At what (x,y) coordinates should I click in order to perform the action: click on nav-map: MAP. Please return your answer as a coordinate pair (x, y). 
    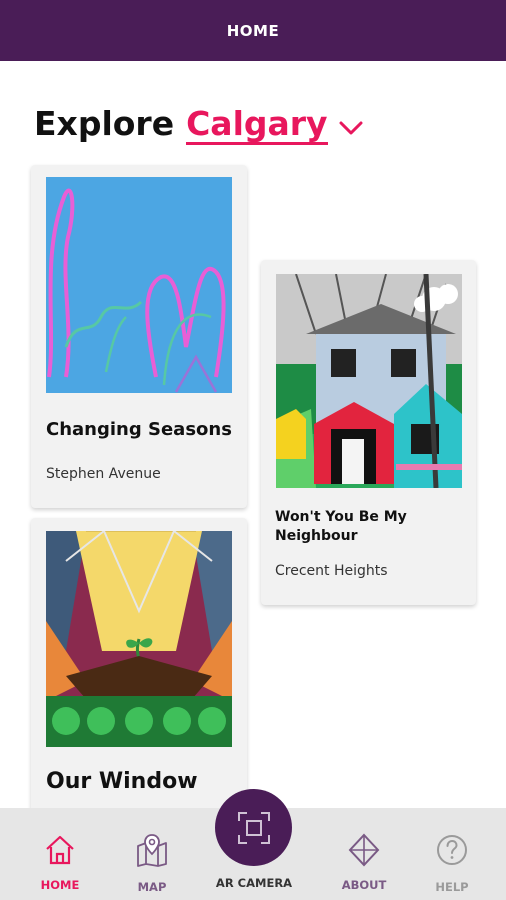
    Looking at the image, I should click on (152, 854).